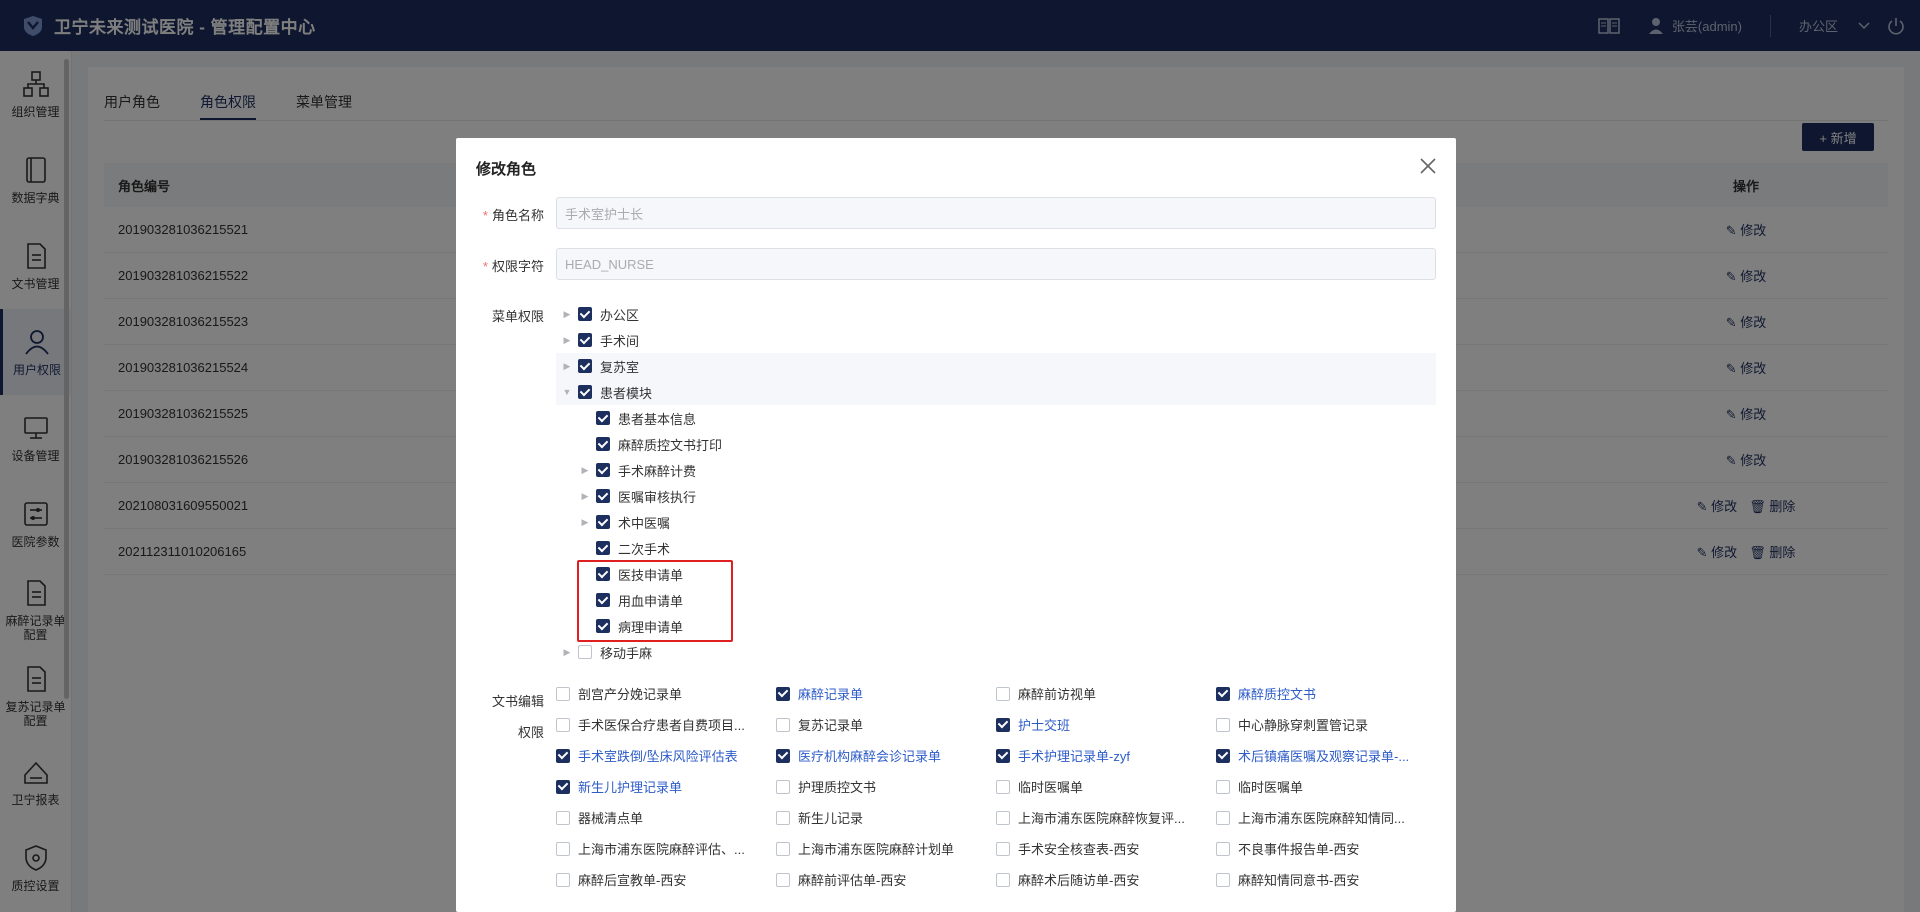  Describe the element at coordinates (886, 755) in the screenshot. I see `doc-permission-item: 医疗机构麻醉会诊记录单` at that location.